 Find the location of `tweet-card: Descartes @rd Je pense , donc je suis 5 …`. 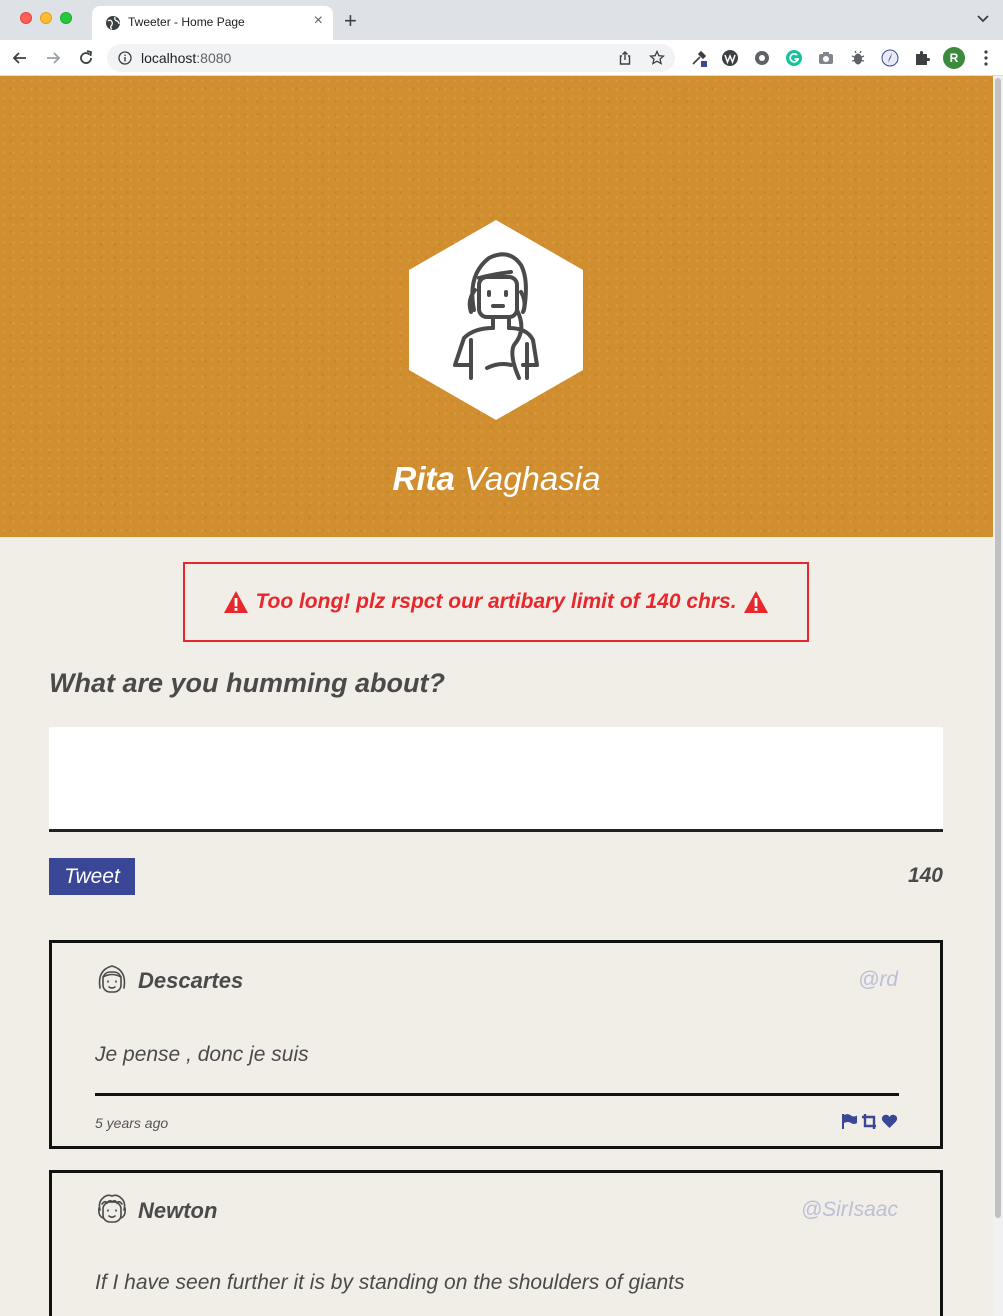

tweet-card: Descartes @rd Je pense , donc je suis 5 … is located at coordinates (496, 1044).